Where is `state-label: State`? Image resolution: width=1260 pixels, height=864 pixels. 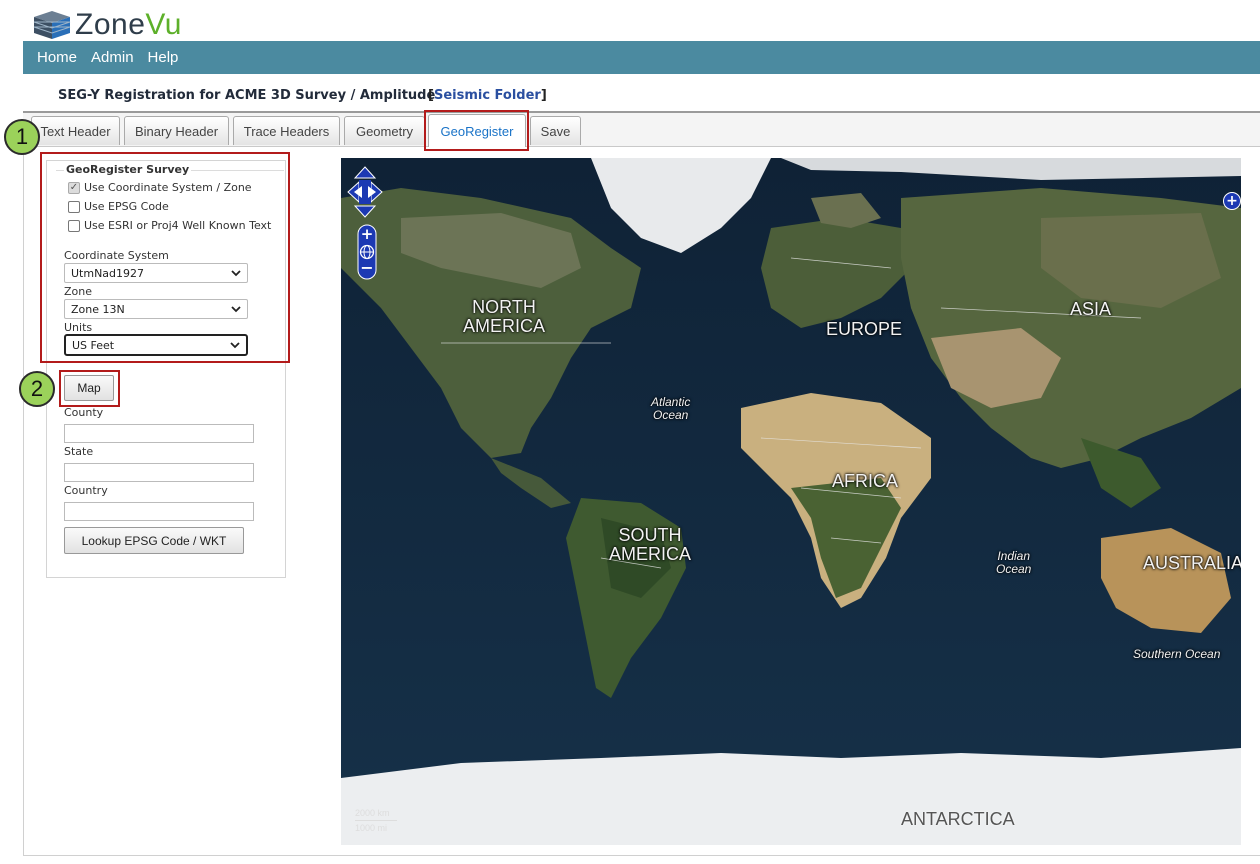 state-label: State is located at coordinates (79, 451).